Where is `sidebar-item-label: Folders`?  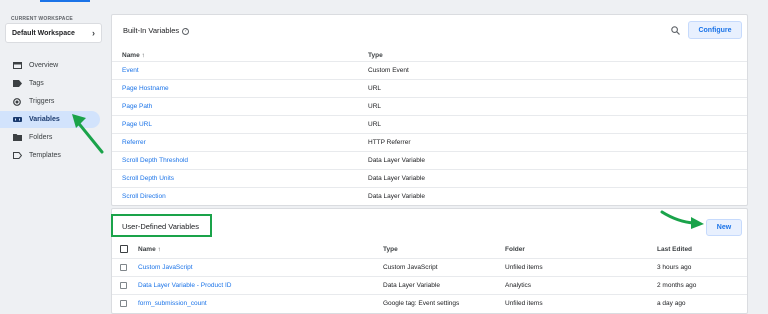
sidebar-item-label: Folders is located at coordinates (41, 137).